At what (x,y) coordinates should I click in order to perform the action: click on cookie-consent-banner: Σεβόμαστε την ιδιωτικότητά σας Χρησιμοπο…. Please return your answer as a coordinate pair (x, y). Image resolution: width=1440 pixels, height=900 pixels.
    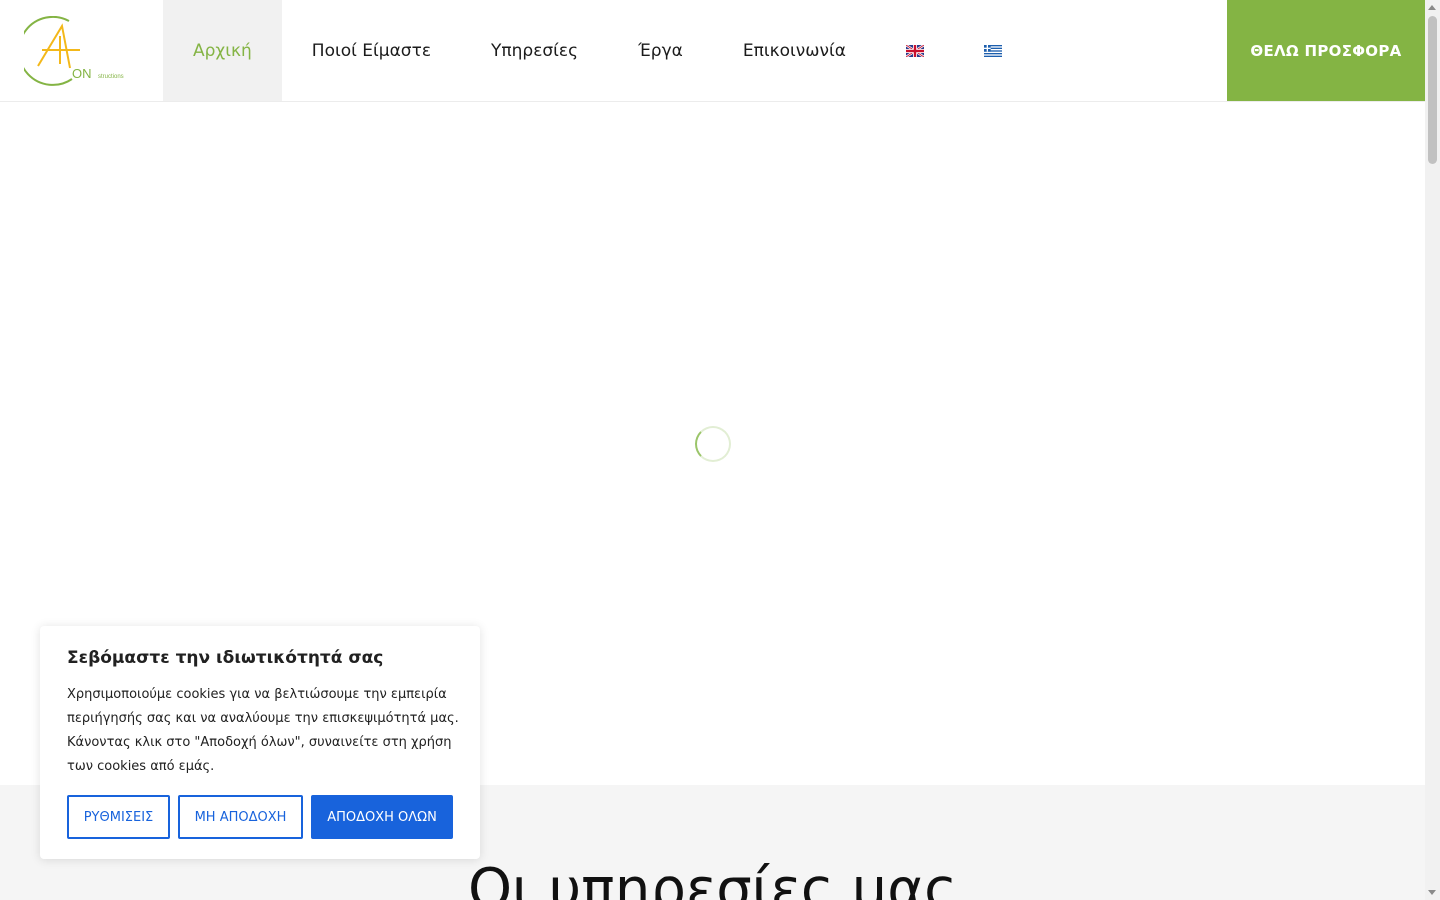
    Looking at the image, I should click on (260, 742).